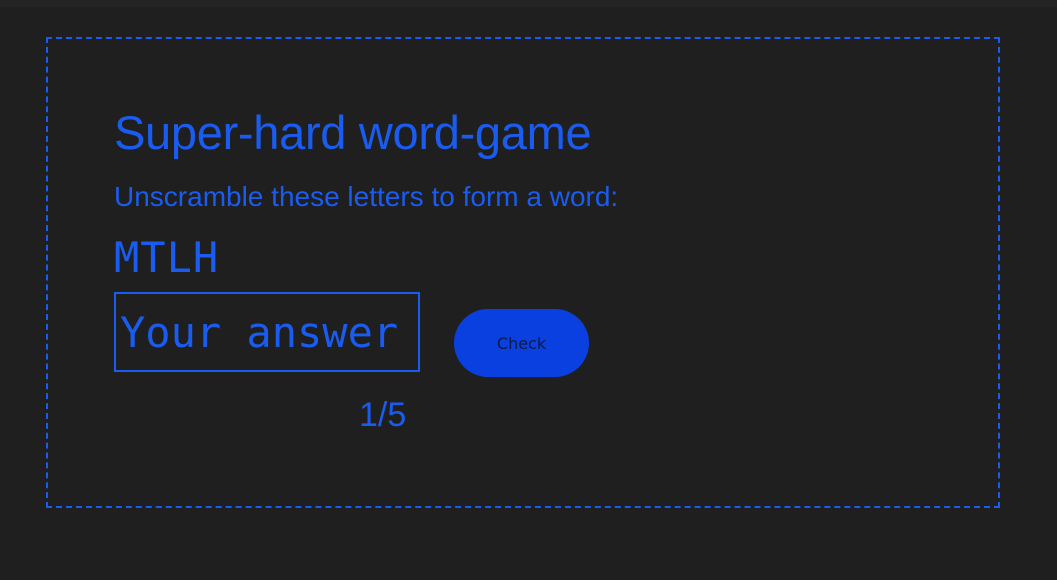  Describe the element at coordinates (521, 343) in the screenshot. I see `check-button: Check` at that location.